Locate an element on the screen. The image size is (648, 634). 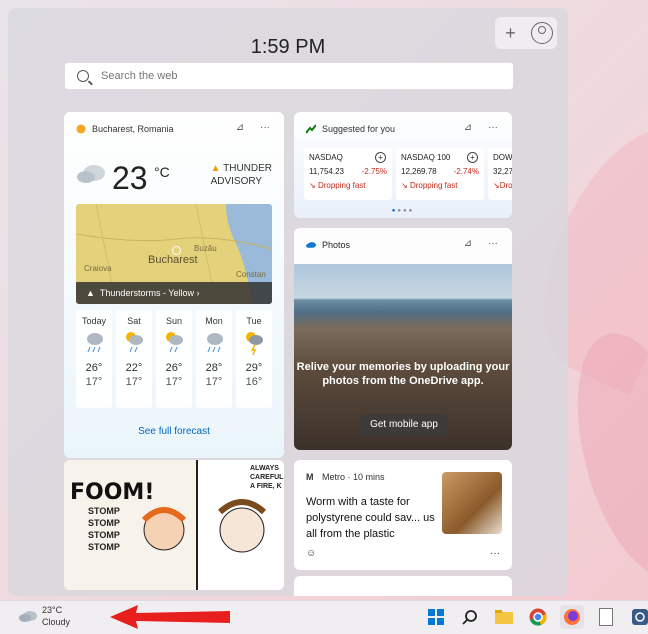
next-card is located at coordinates (403, 586).